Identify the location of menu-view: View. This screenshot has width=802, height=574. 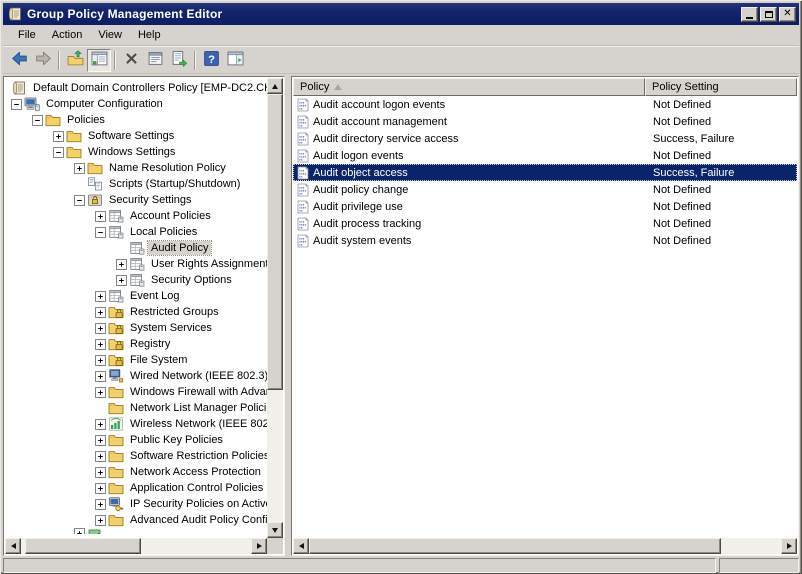
(110, 35).